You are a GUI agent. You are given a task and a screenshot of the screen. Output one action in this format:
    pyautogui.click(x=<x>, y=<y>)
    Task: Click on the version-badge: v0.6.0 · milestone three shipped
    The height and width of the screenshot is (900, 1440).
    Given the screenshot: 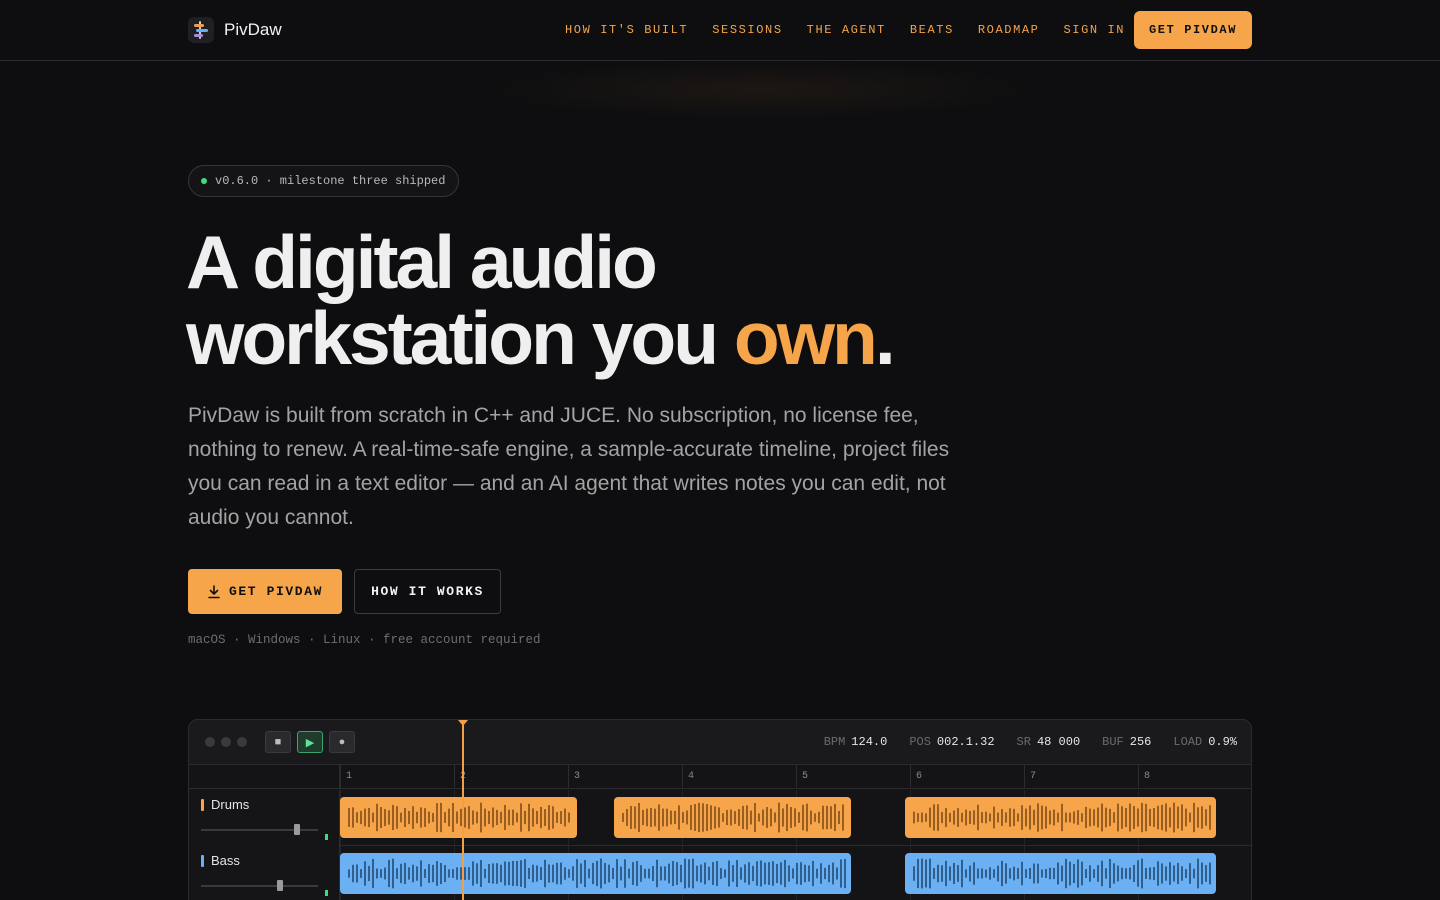 What is the action you would take?
    pyautogui.click(x=324, y=181)
    